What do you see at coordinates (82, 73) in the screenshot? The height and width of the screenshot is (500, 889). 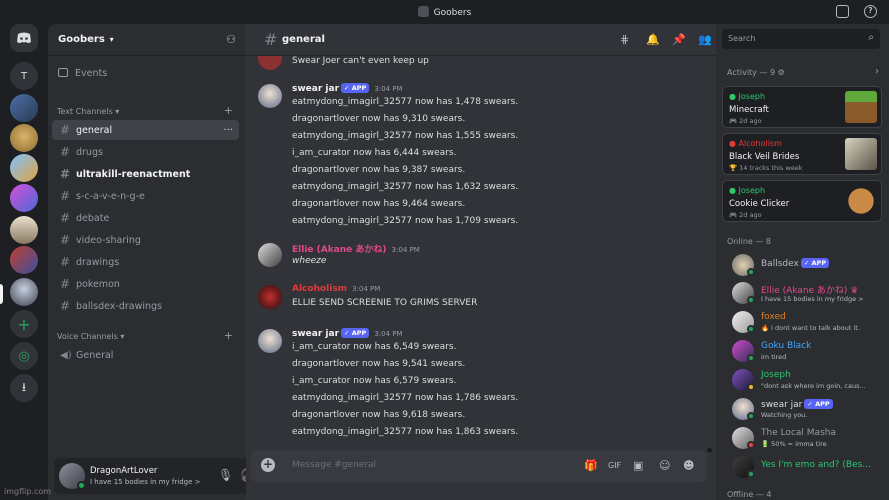 I see `events-link: Events` at bounding box center [82, 73].